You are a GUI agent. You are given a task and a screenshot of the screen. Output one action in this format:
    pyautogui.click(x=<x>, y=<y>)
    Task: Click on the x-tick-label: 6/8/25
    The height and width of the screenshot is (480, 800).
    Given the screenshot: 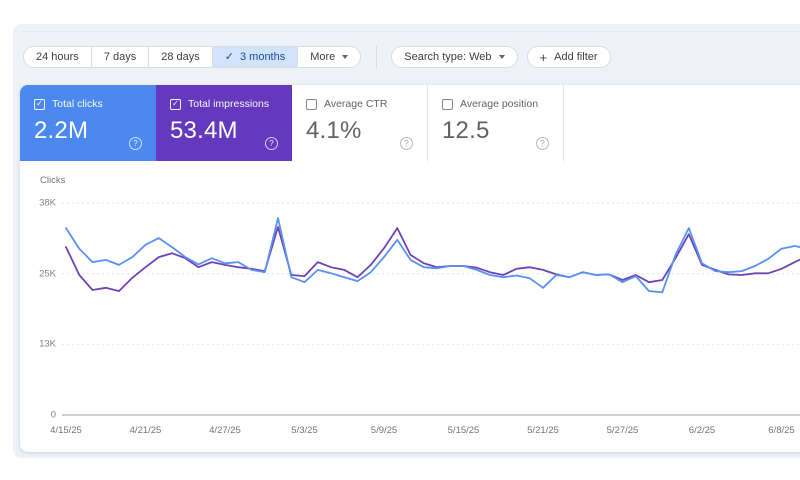 What is the action you would take?
    pyautogui.click(x=781, y=430)
    